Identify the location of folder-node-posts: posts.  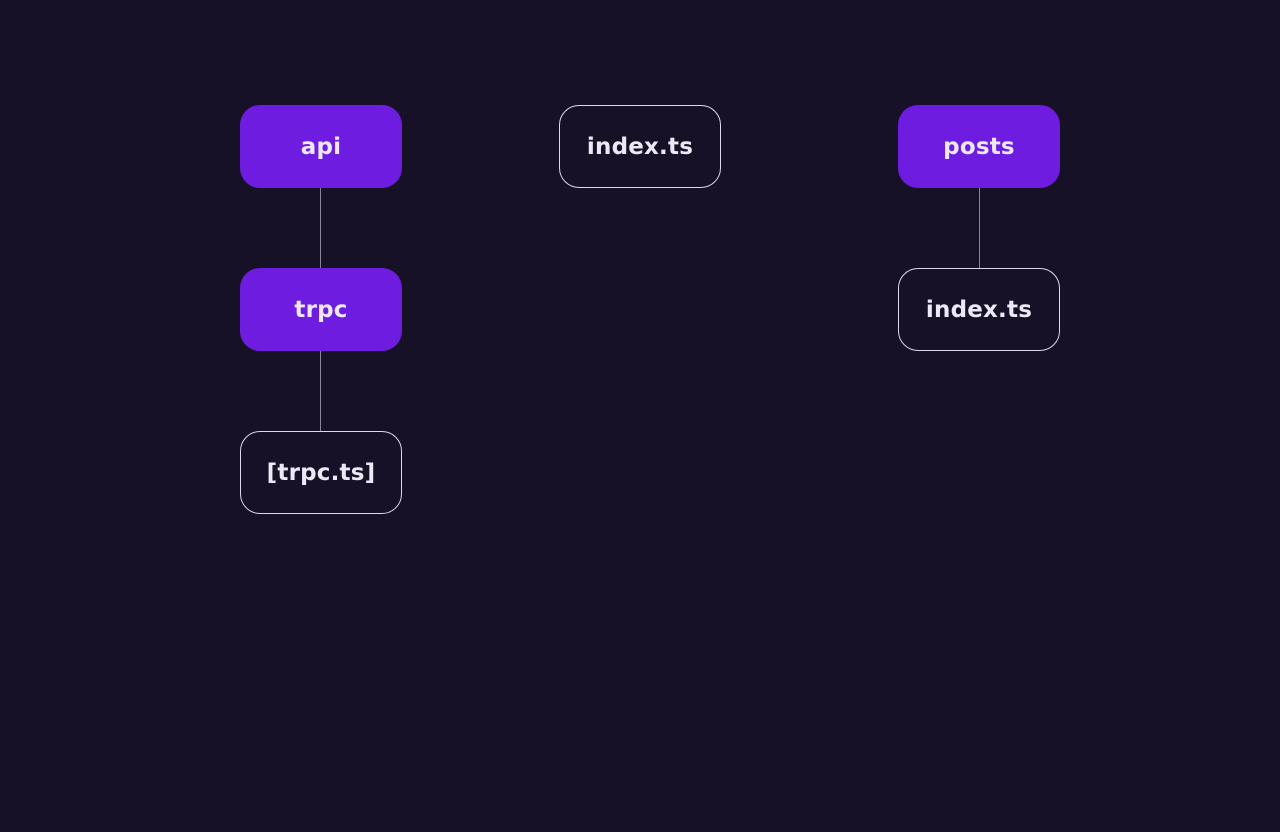
(979, 146).